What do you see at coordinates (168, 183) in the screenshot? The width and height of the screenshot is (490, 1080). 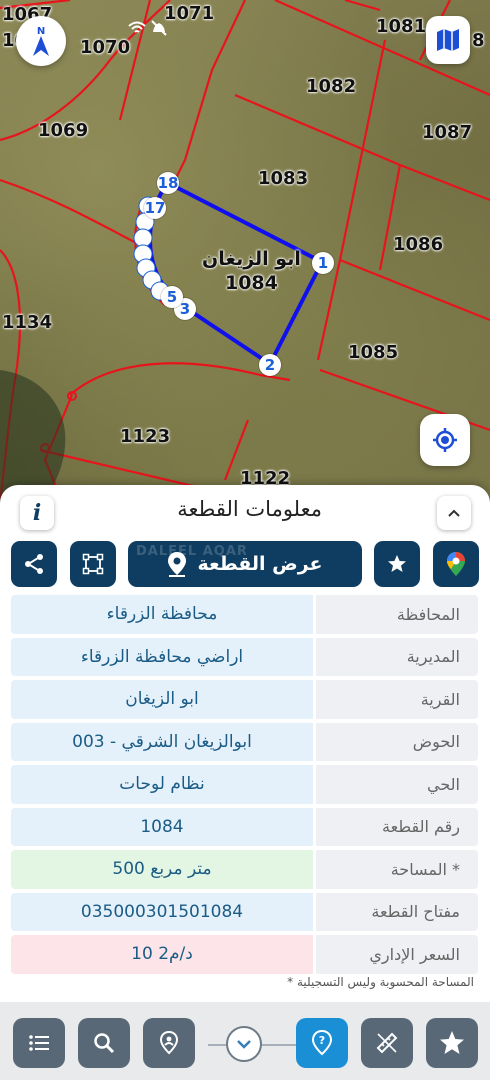 I see `vertex-marker: 18` at bounding box center [168, 183].